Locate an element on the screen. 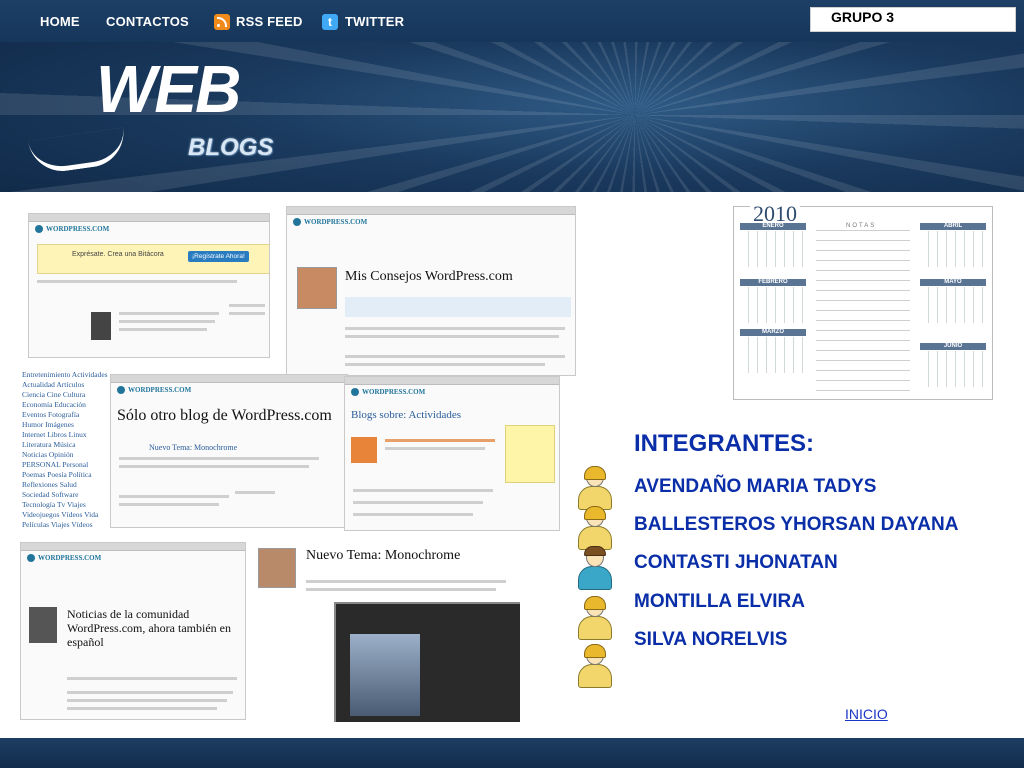  preview-image is located at coordinates (385, 675).